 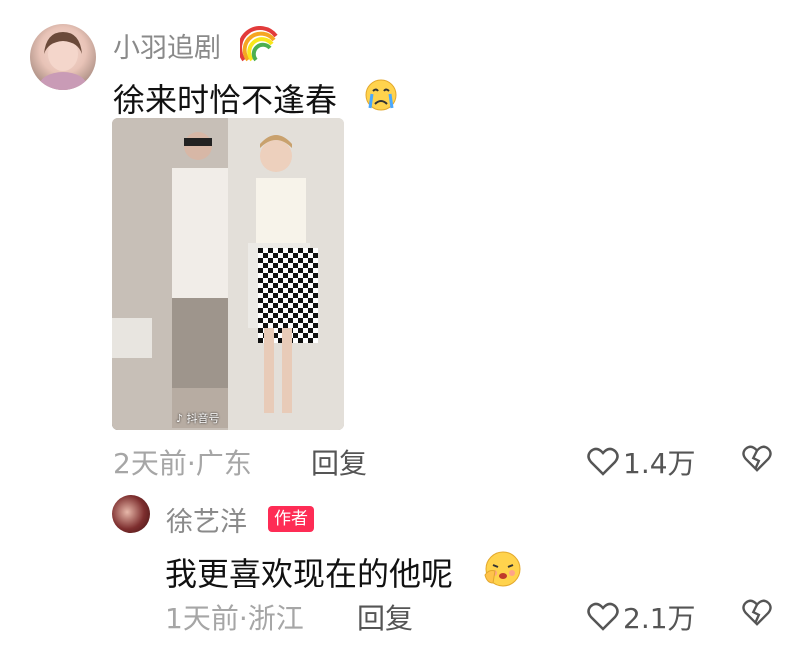 What do you see at coordinates (381, 97) in the screenshot?
I see `crying-face-icon` at bounding box center [381, 97].